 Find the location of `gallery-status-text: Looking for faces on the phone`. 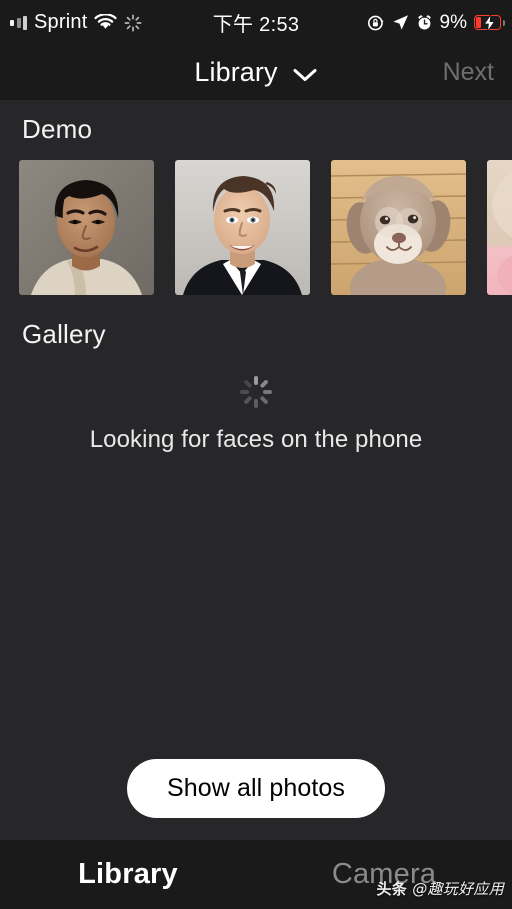

gallery-status-text: Looking for faces on the phone is located at coordinates (256, 439).